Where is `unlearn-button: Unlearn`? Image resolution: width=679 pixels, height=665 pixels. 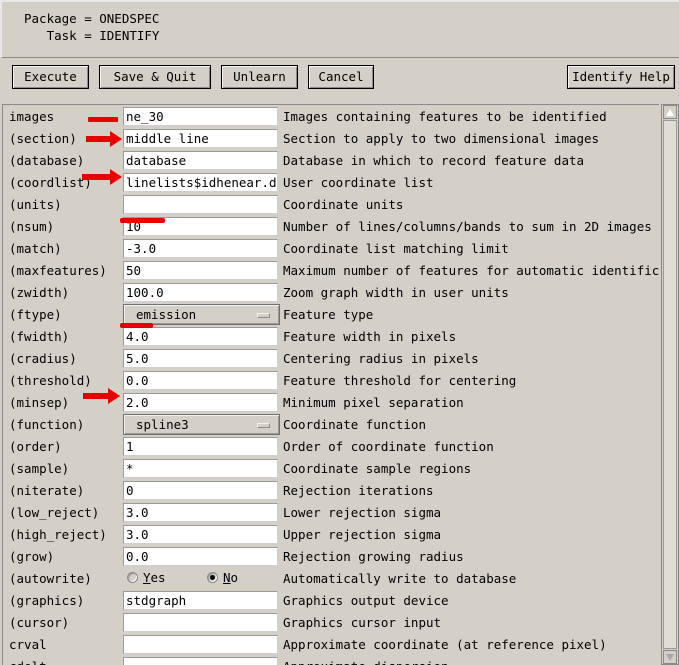 unlearn-button: Unlearn is located at coordinates (259, 77).